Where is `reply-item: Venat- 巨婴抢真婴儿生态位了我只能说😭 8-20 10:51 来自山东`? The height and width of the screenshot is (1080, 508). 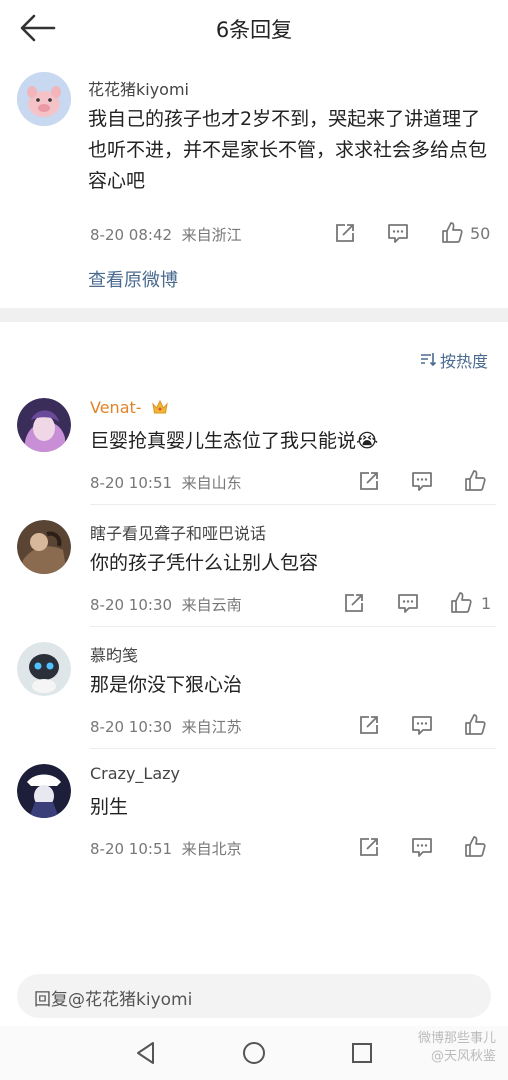
reply-item: Venat- 巨婴抢真婴儿生态位了我只能说😭 8-20 10:51 来自山东 is located at coordinates (254, 459).